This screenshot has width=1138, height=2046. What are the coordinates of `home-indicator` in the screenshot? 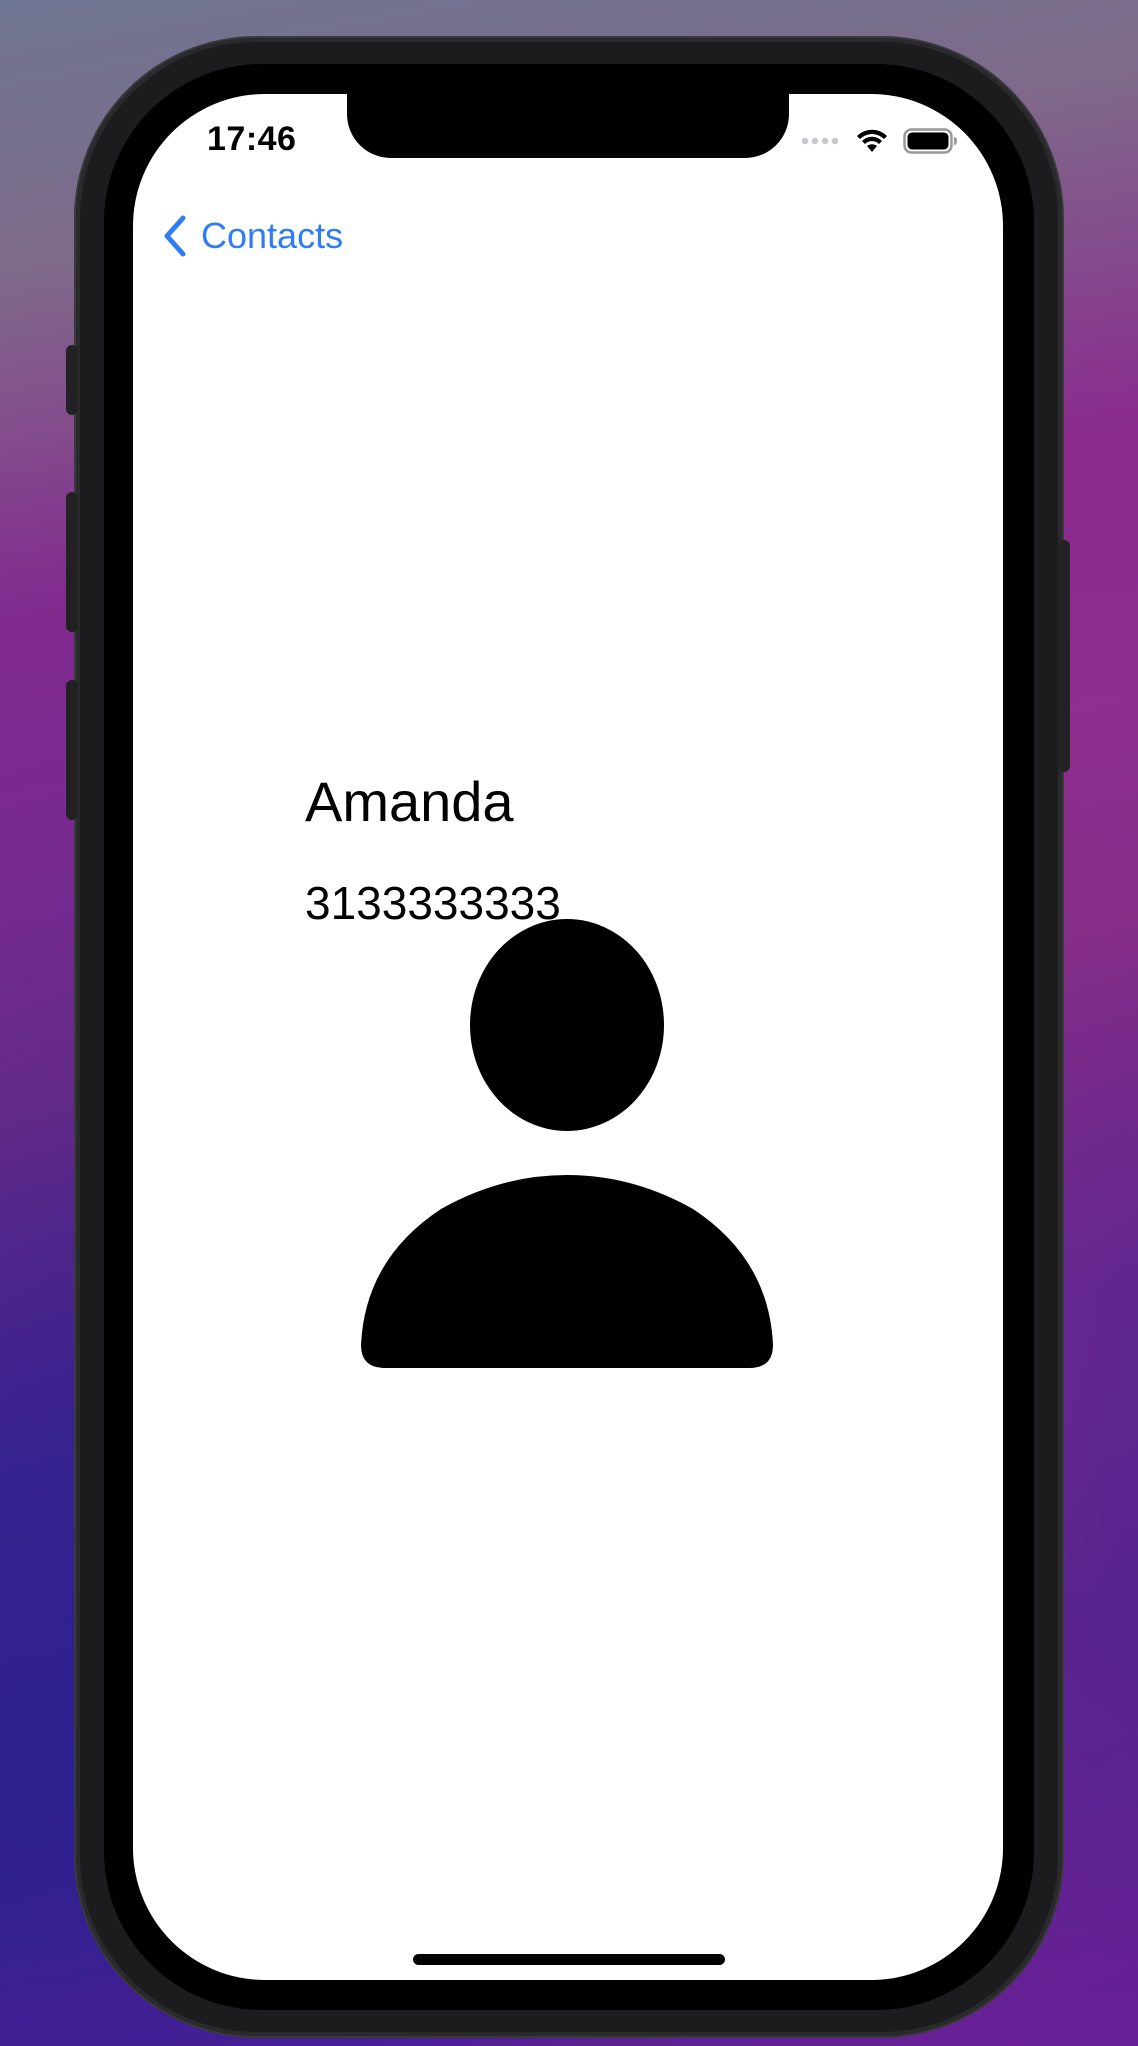 It's located at (569, 1959).